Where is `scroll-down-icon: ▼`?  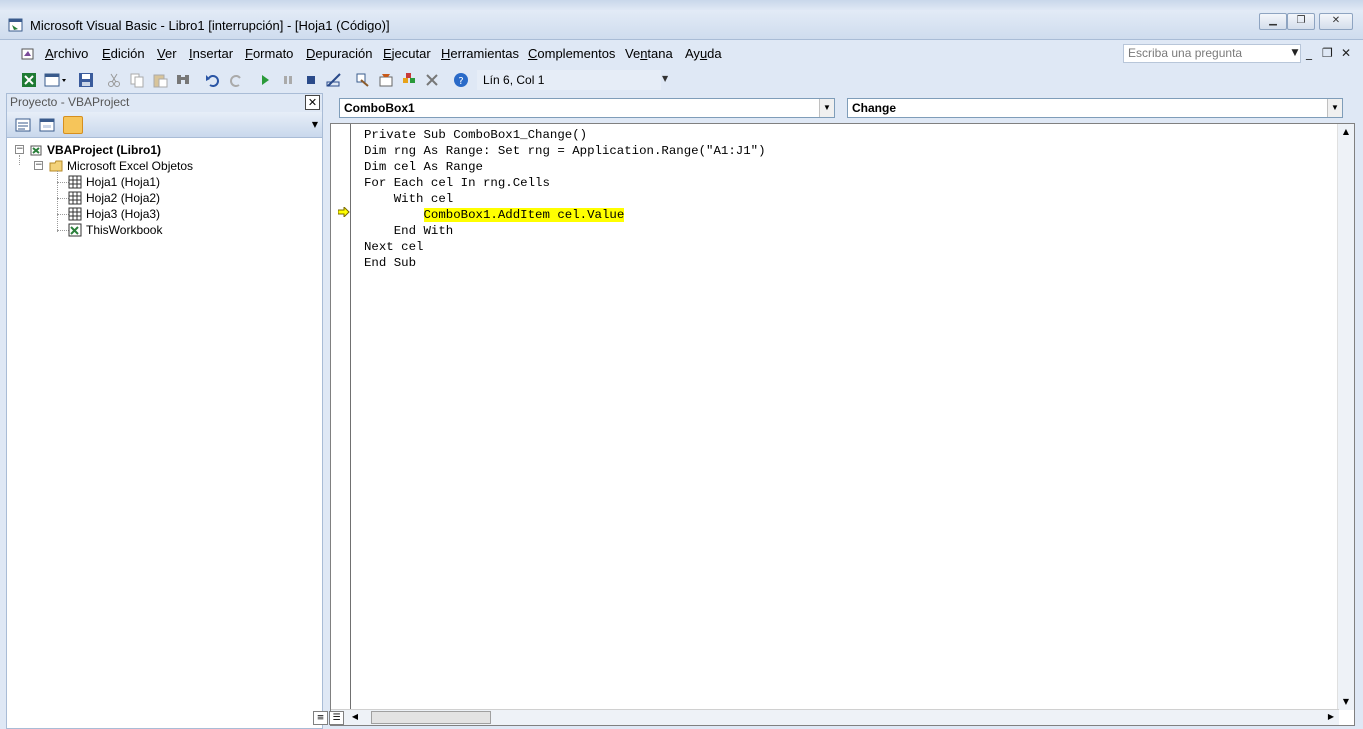 scroll-down-icon: ▼ is located at coordinates (1346, 702).